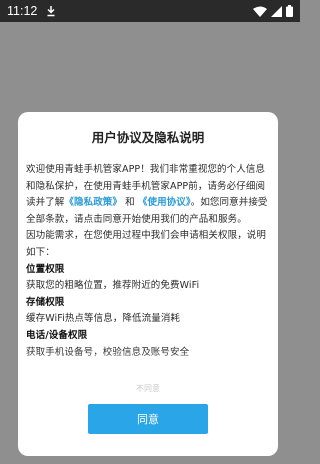 The width and height of the screenshot is (320, 464). Describe the element at coordinates (164, 202) in the screenshot. I see `terms-of-use-link: 《使用协议》` at that location.